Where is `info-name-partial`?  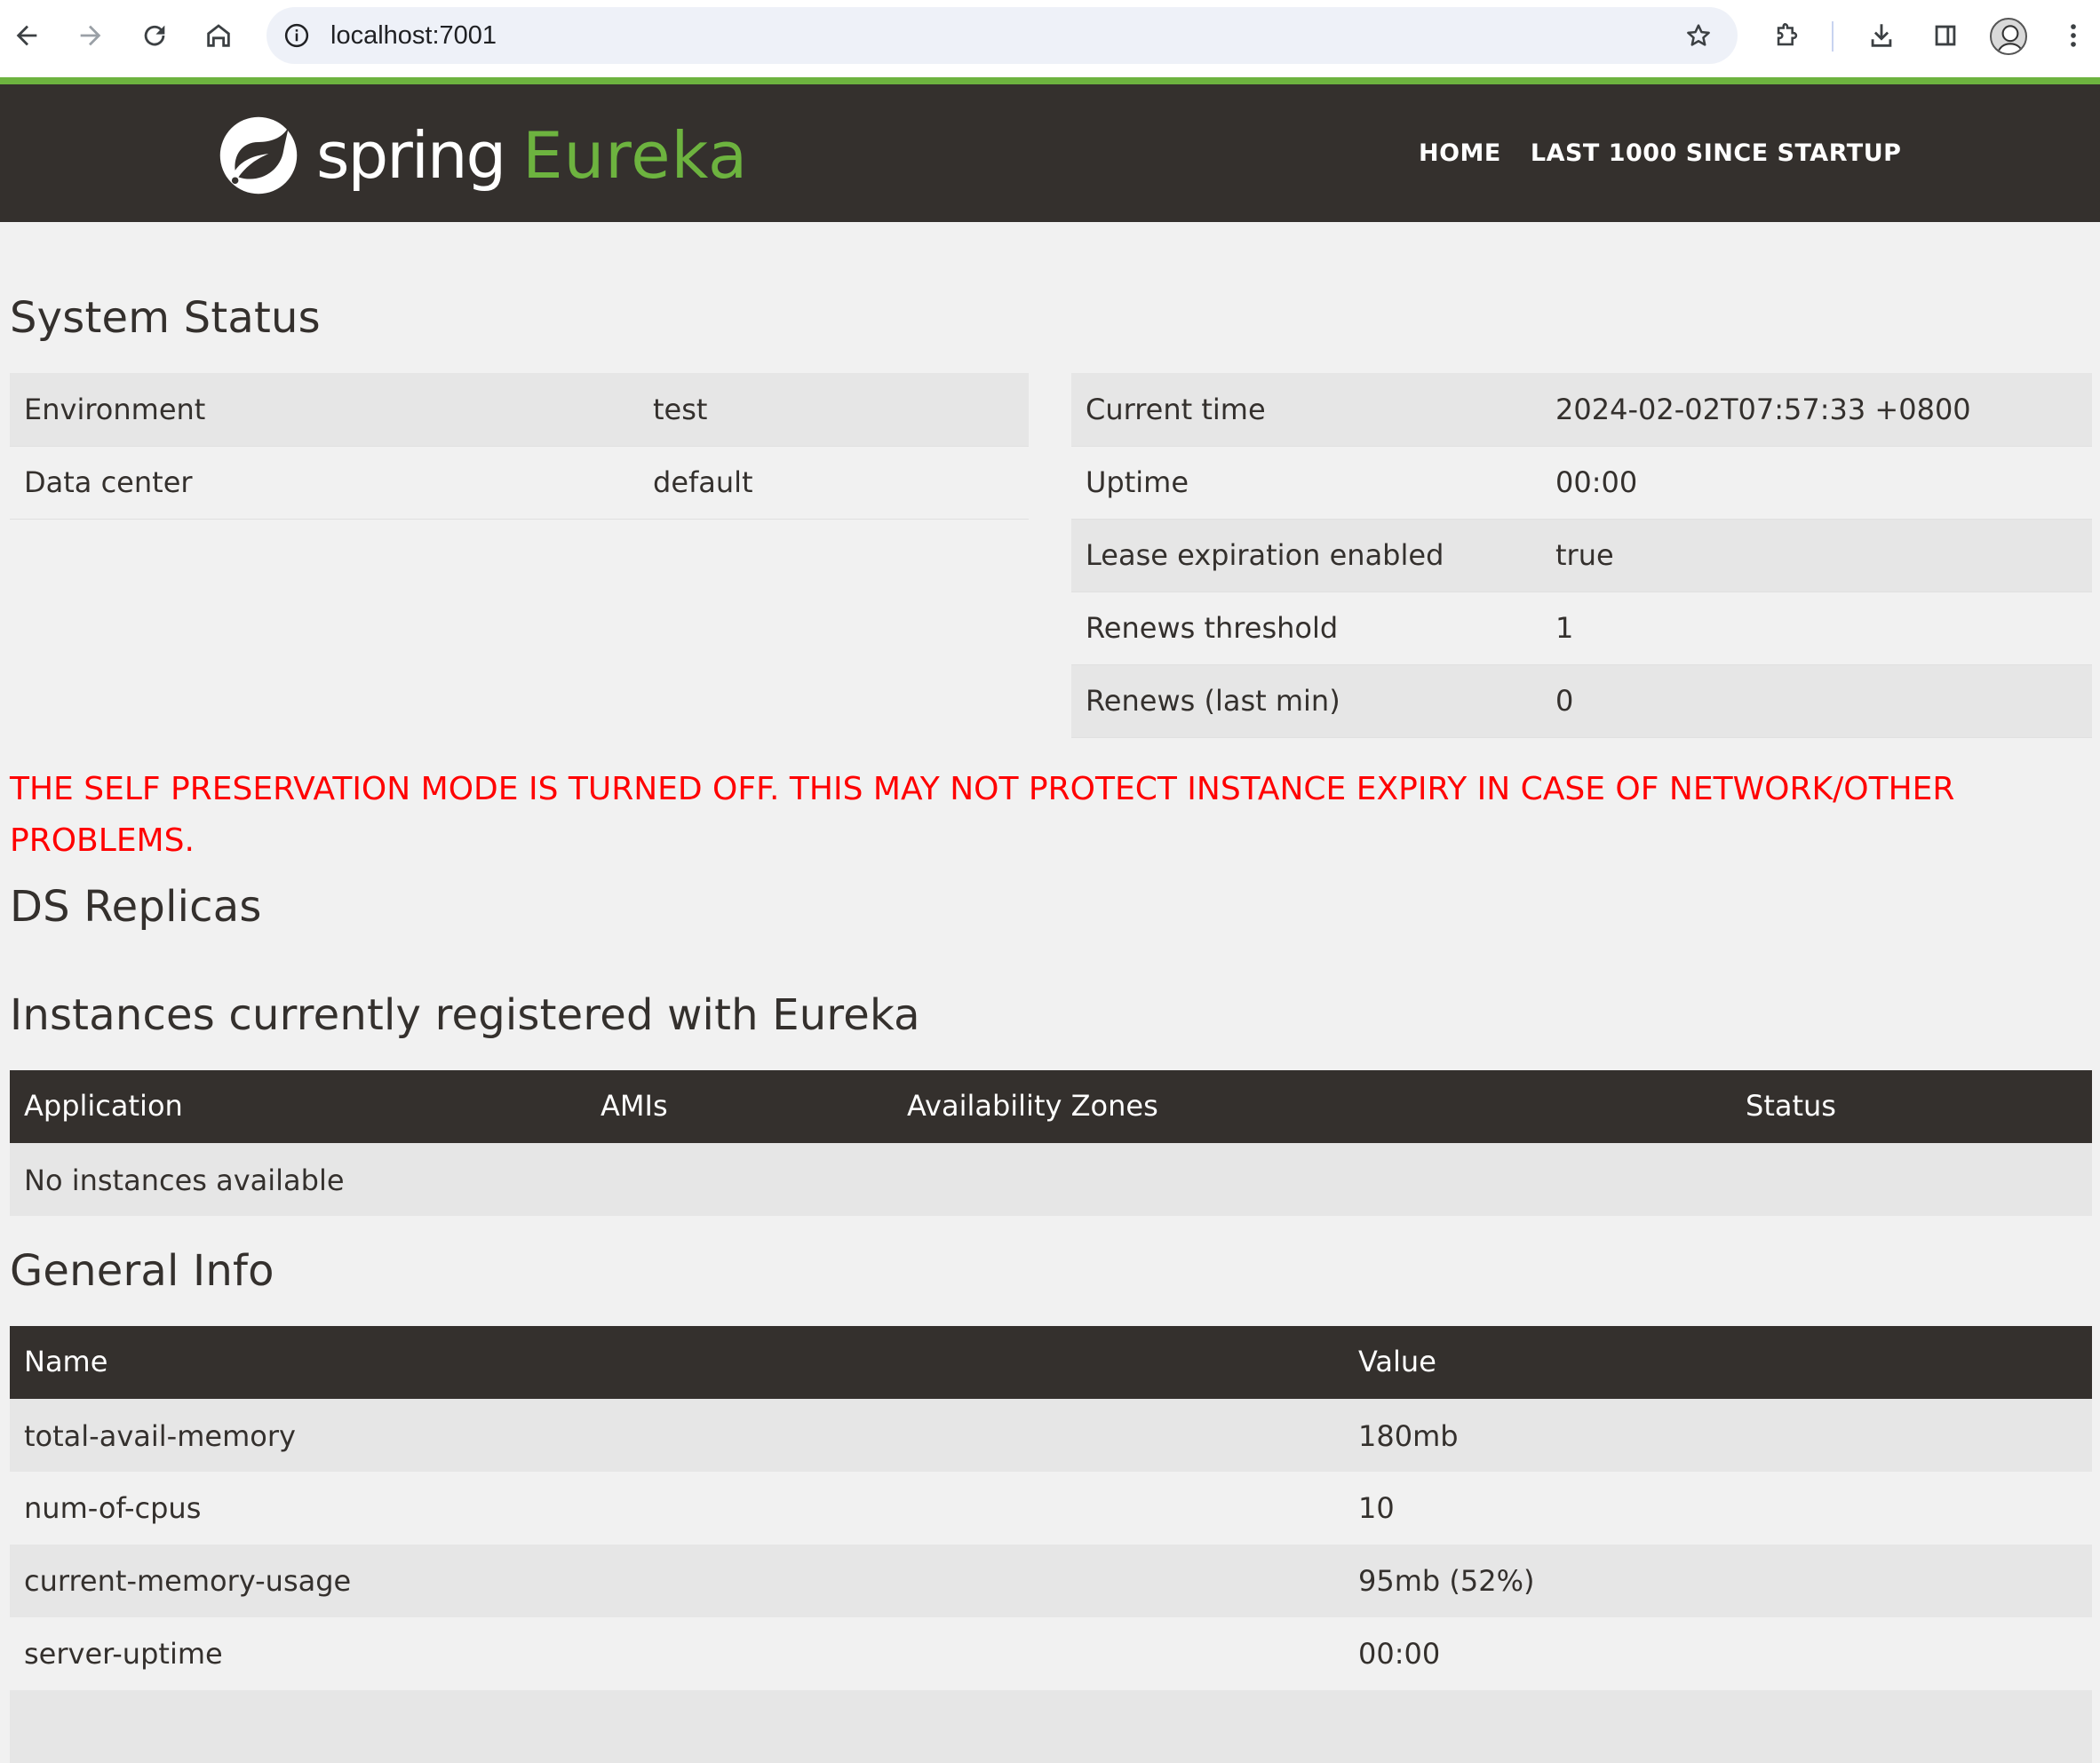 info-name-partial is located at coordinates (1051, 1727).